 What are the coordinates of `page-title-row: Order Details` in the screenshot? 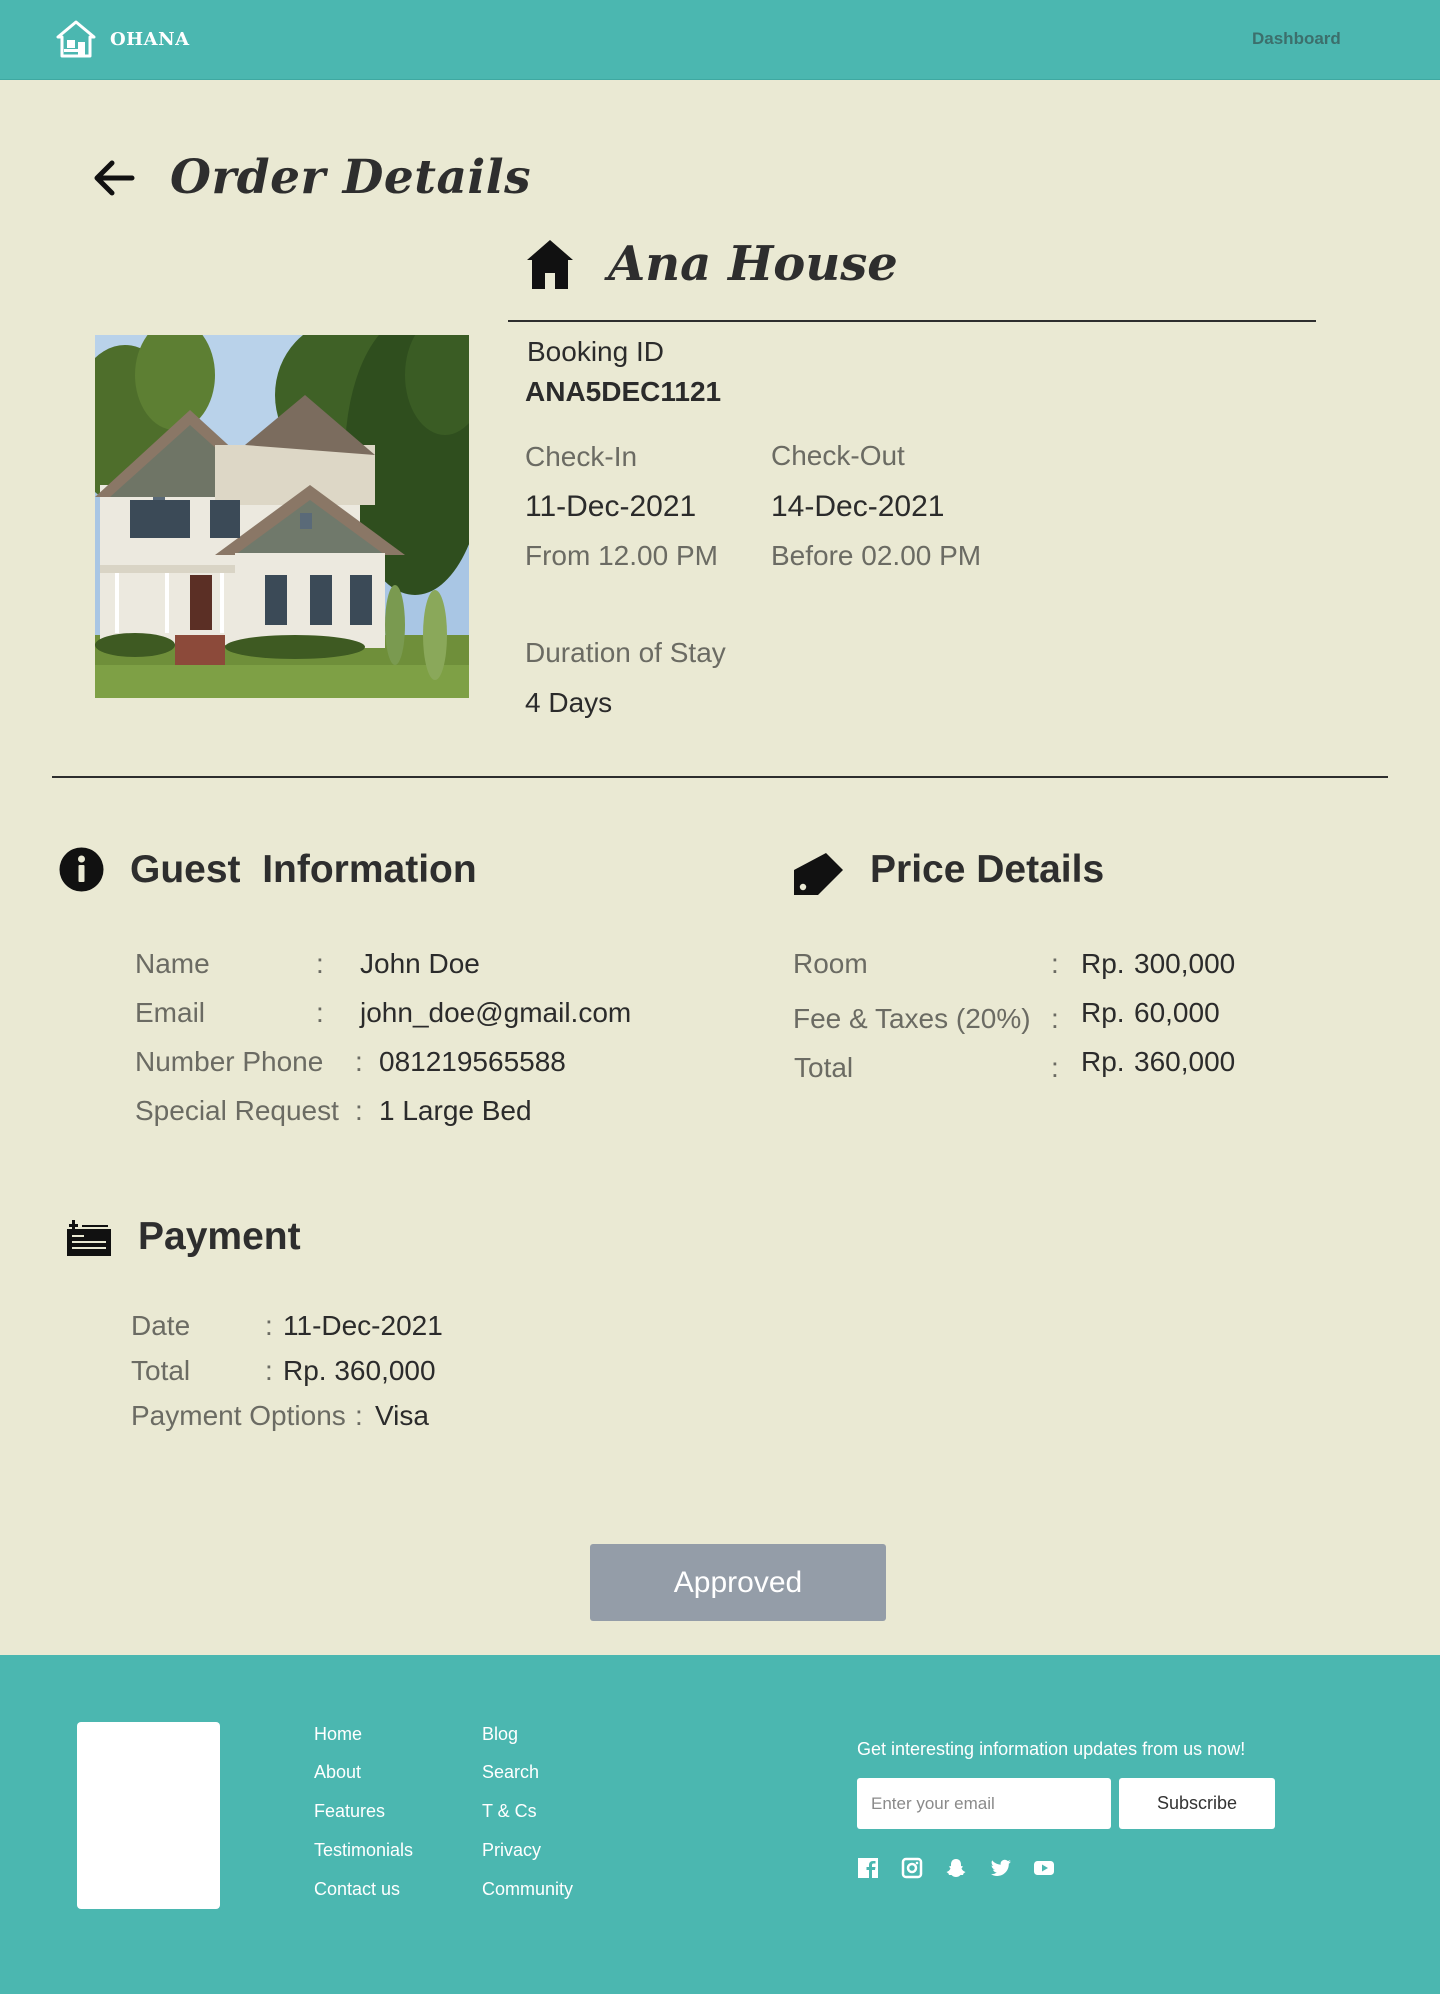 It's located at (311, 177).